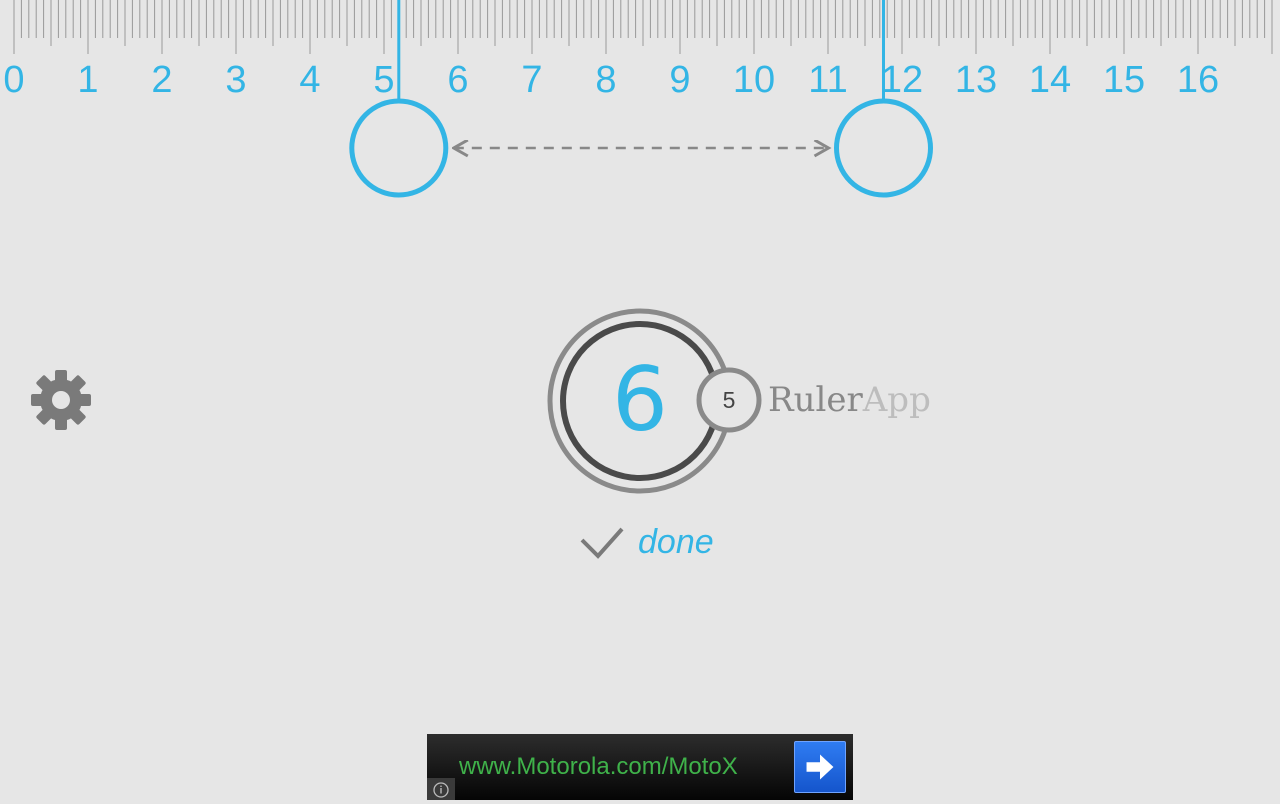  What do you see at coordinates (729, 400) in the screenshot?
I see `fraction-value: 5` at bounding box center [729, 400].